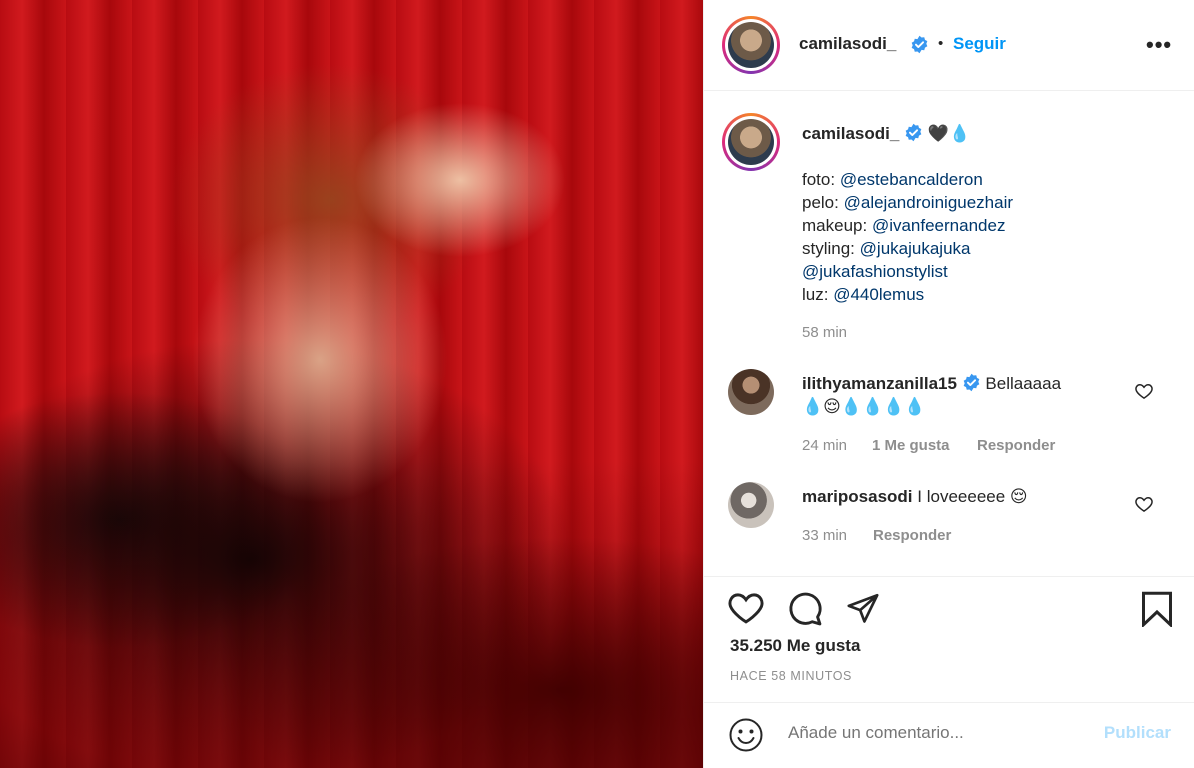 This screenshot has width=1194, height=768. What do you see at coordinates (949, 45) in the screenshot?
I see `post-header: camilasodi_ • Seguir •••` at bounding box center [949, 45].